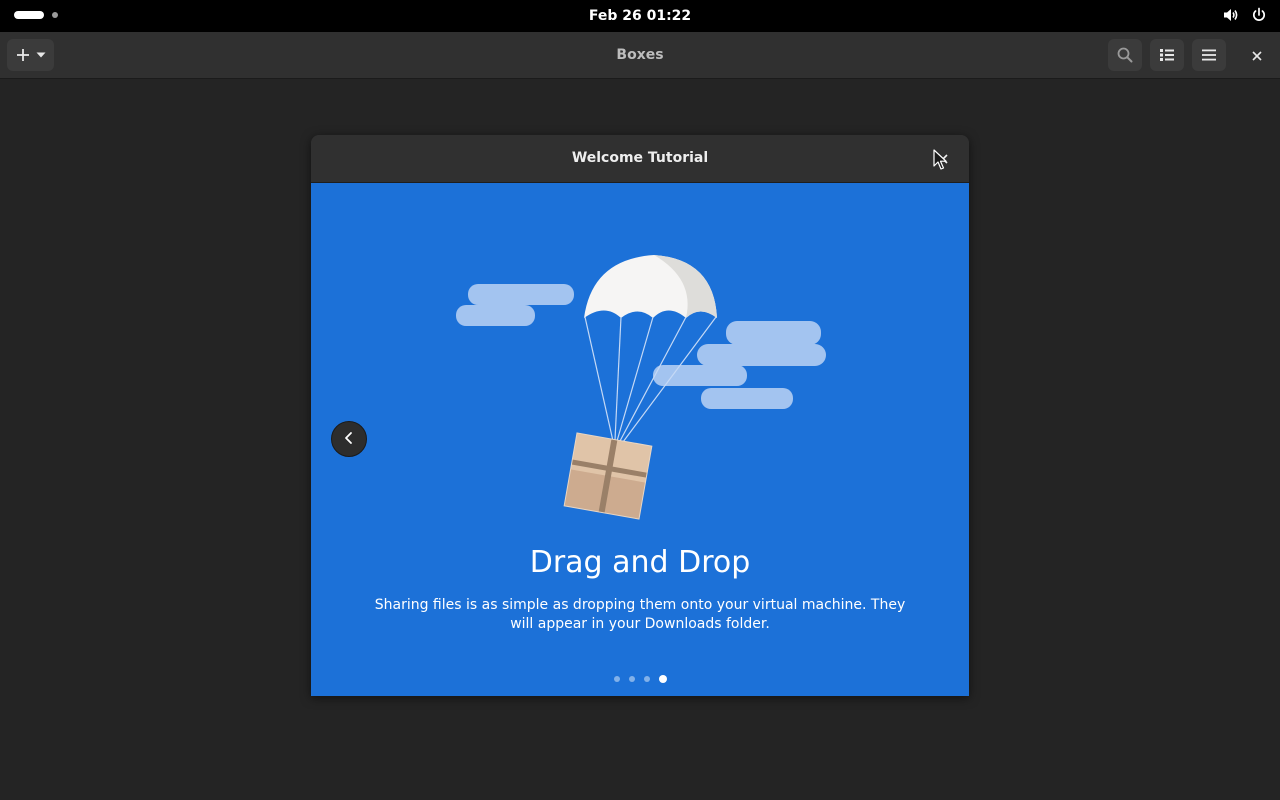 The image size is (1280, 800). I want to click on new-machine-button, so click(30, 55).